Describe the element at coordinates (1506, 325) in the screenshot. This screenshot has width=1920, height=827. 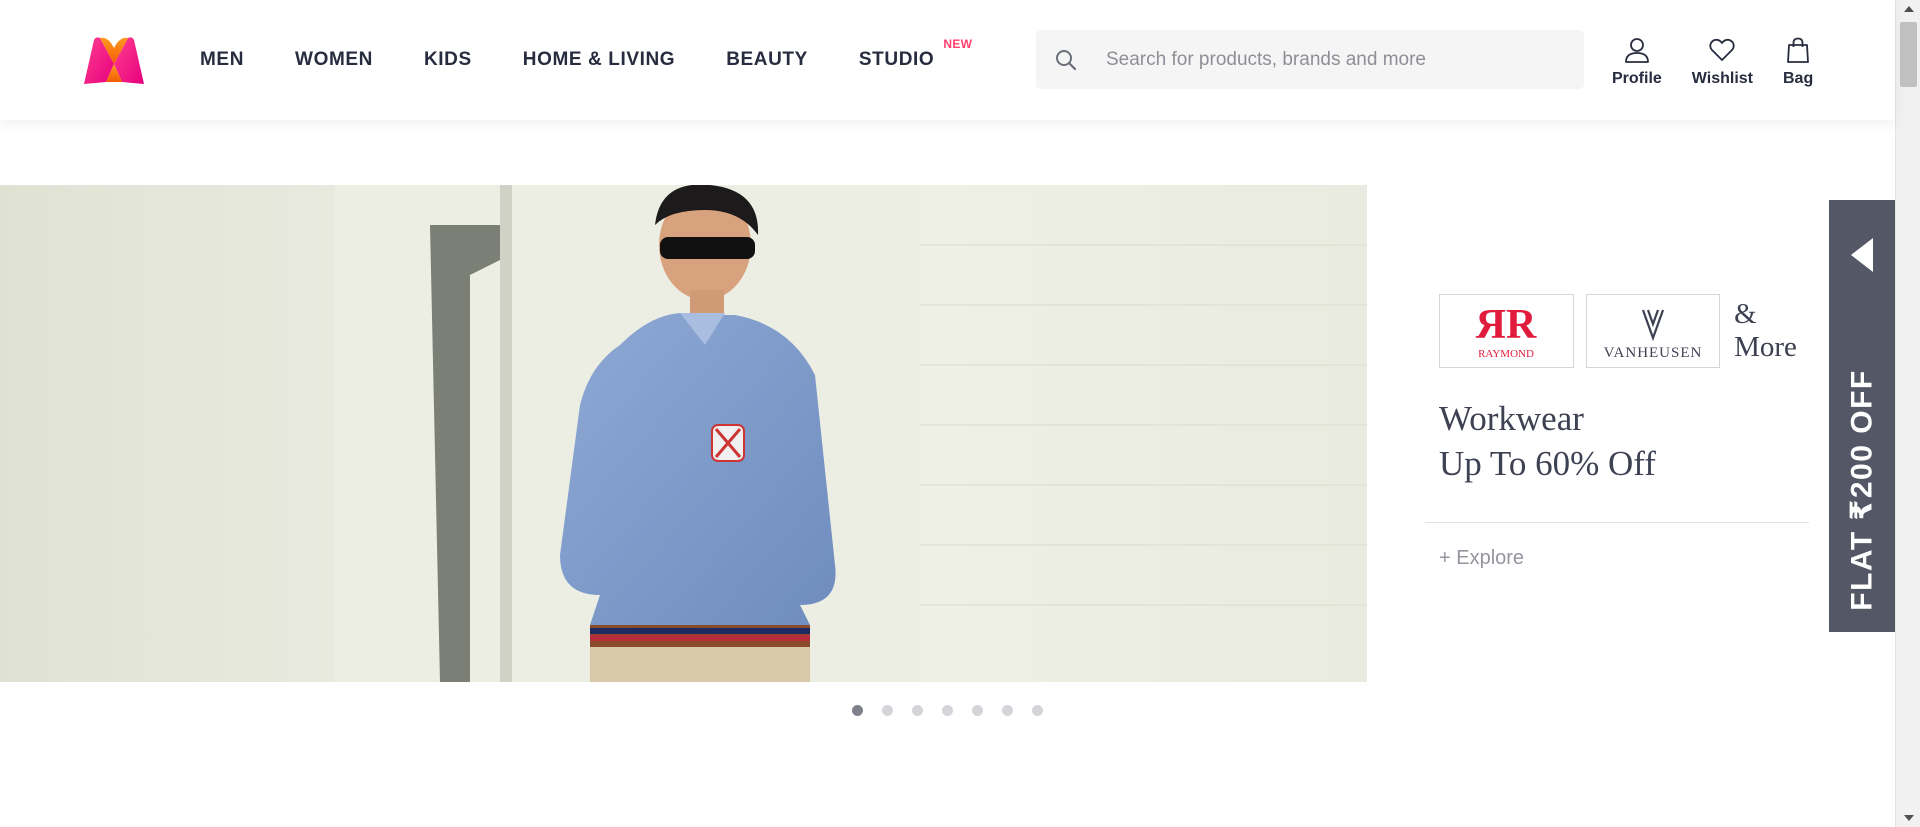
I see `svg-text: ЯR` at that location.